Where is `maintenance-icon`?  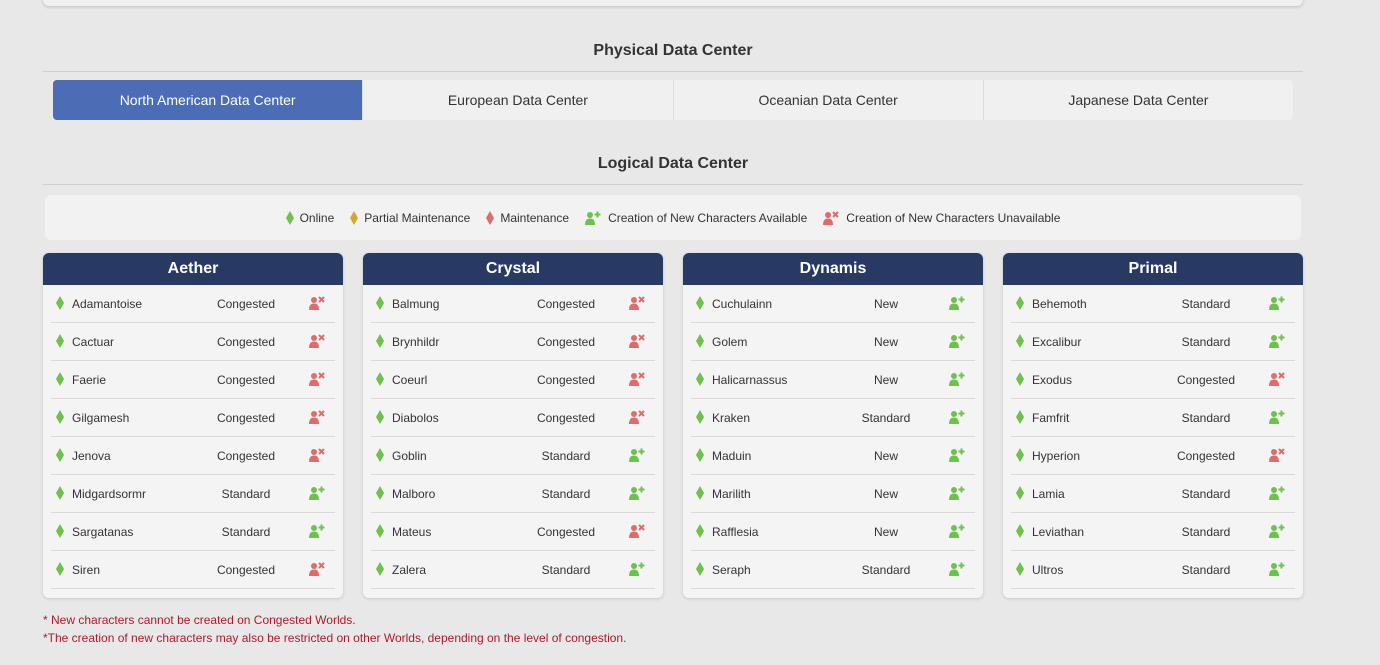
maintenance-icon is located at coordinates (490, 217).